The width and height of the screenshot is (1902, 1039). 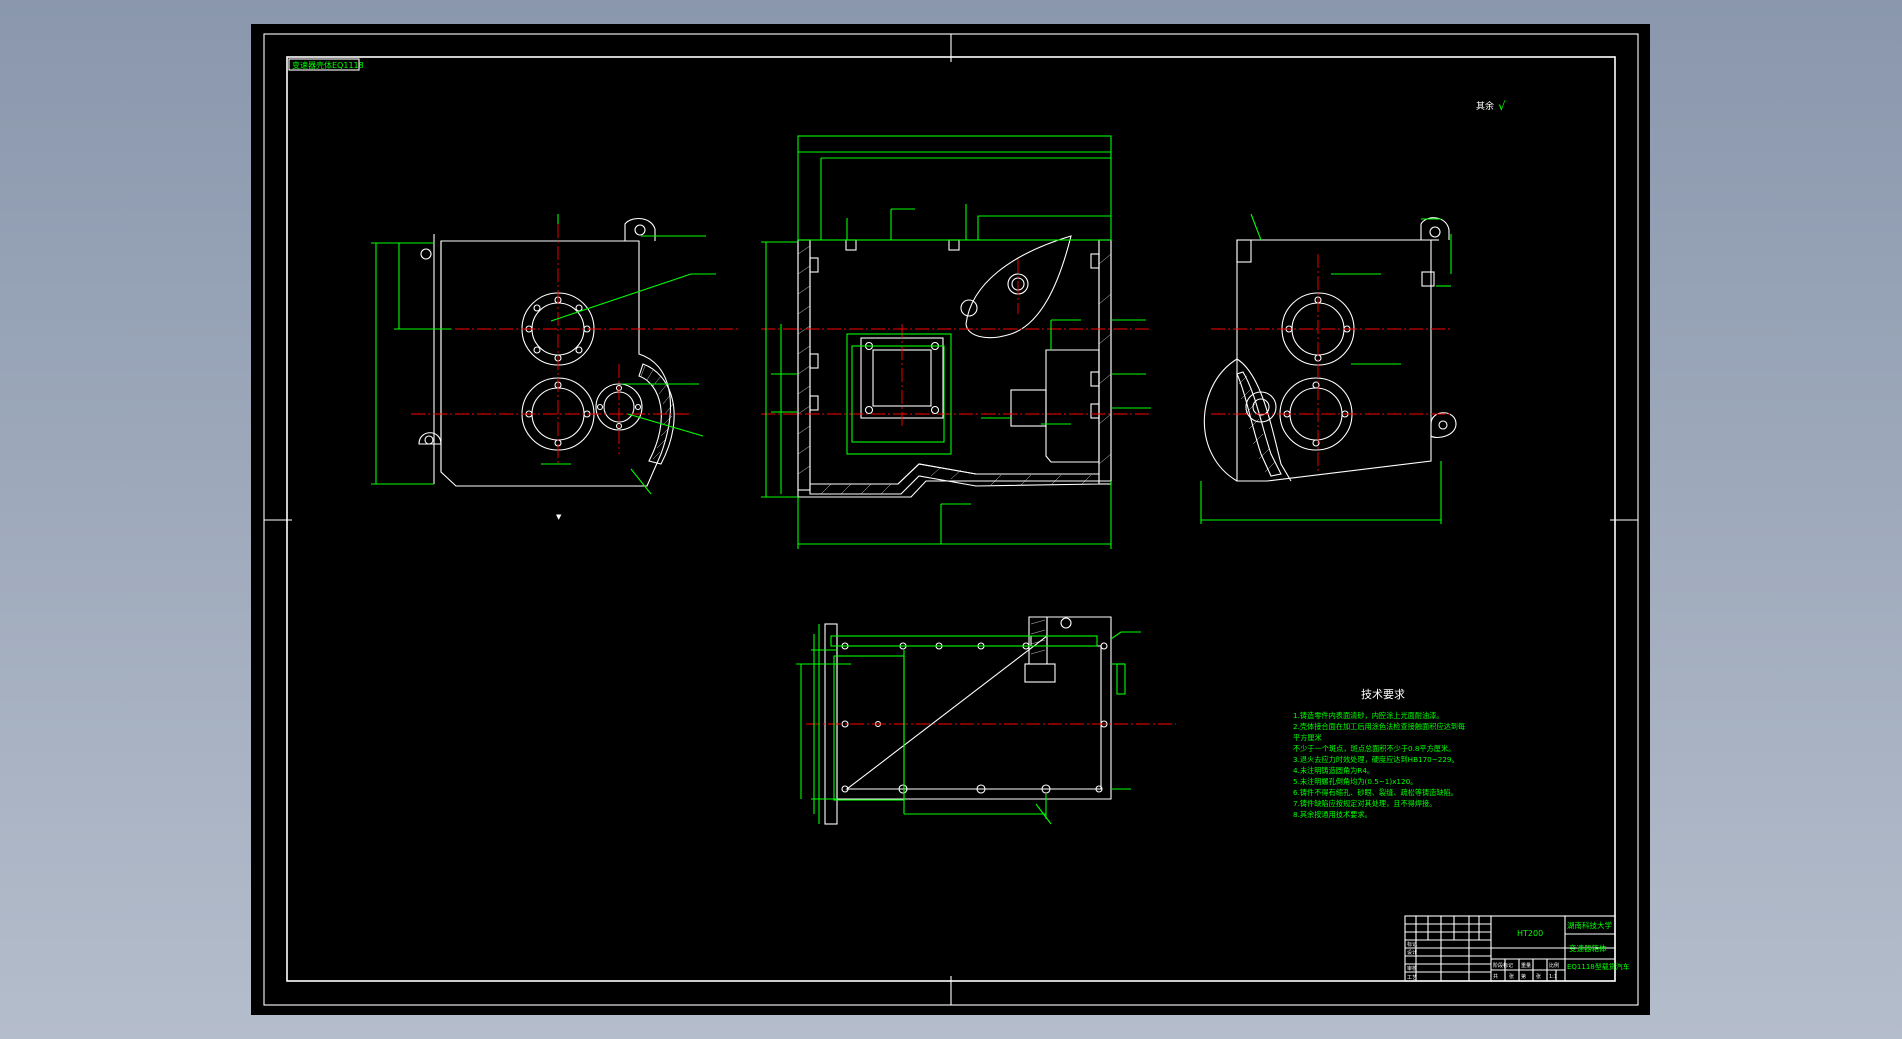 What do you see at coordinates (1412, 968) in the screenshot?
I see `row-label-review: 审核` at bounding box center [1412, 968].